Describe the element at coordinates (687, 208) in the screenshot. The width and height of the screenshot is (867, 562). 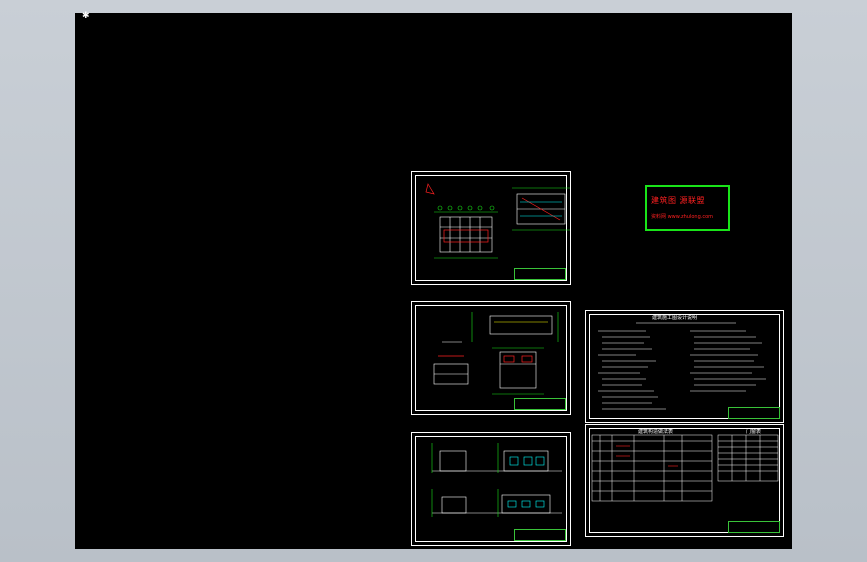
I see `watermark-stamp: 建筑图 源联盟 资料网 www.zhulong.com` at that location.